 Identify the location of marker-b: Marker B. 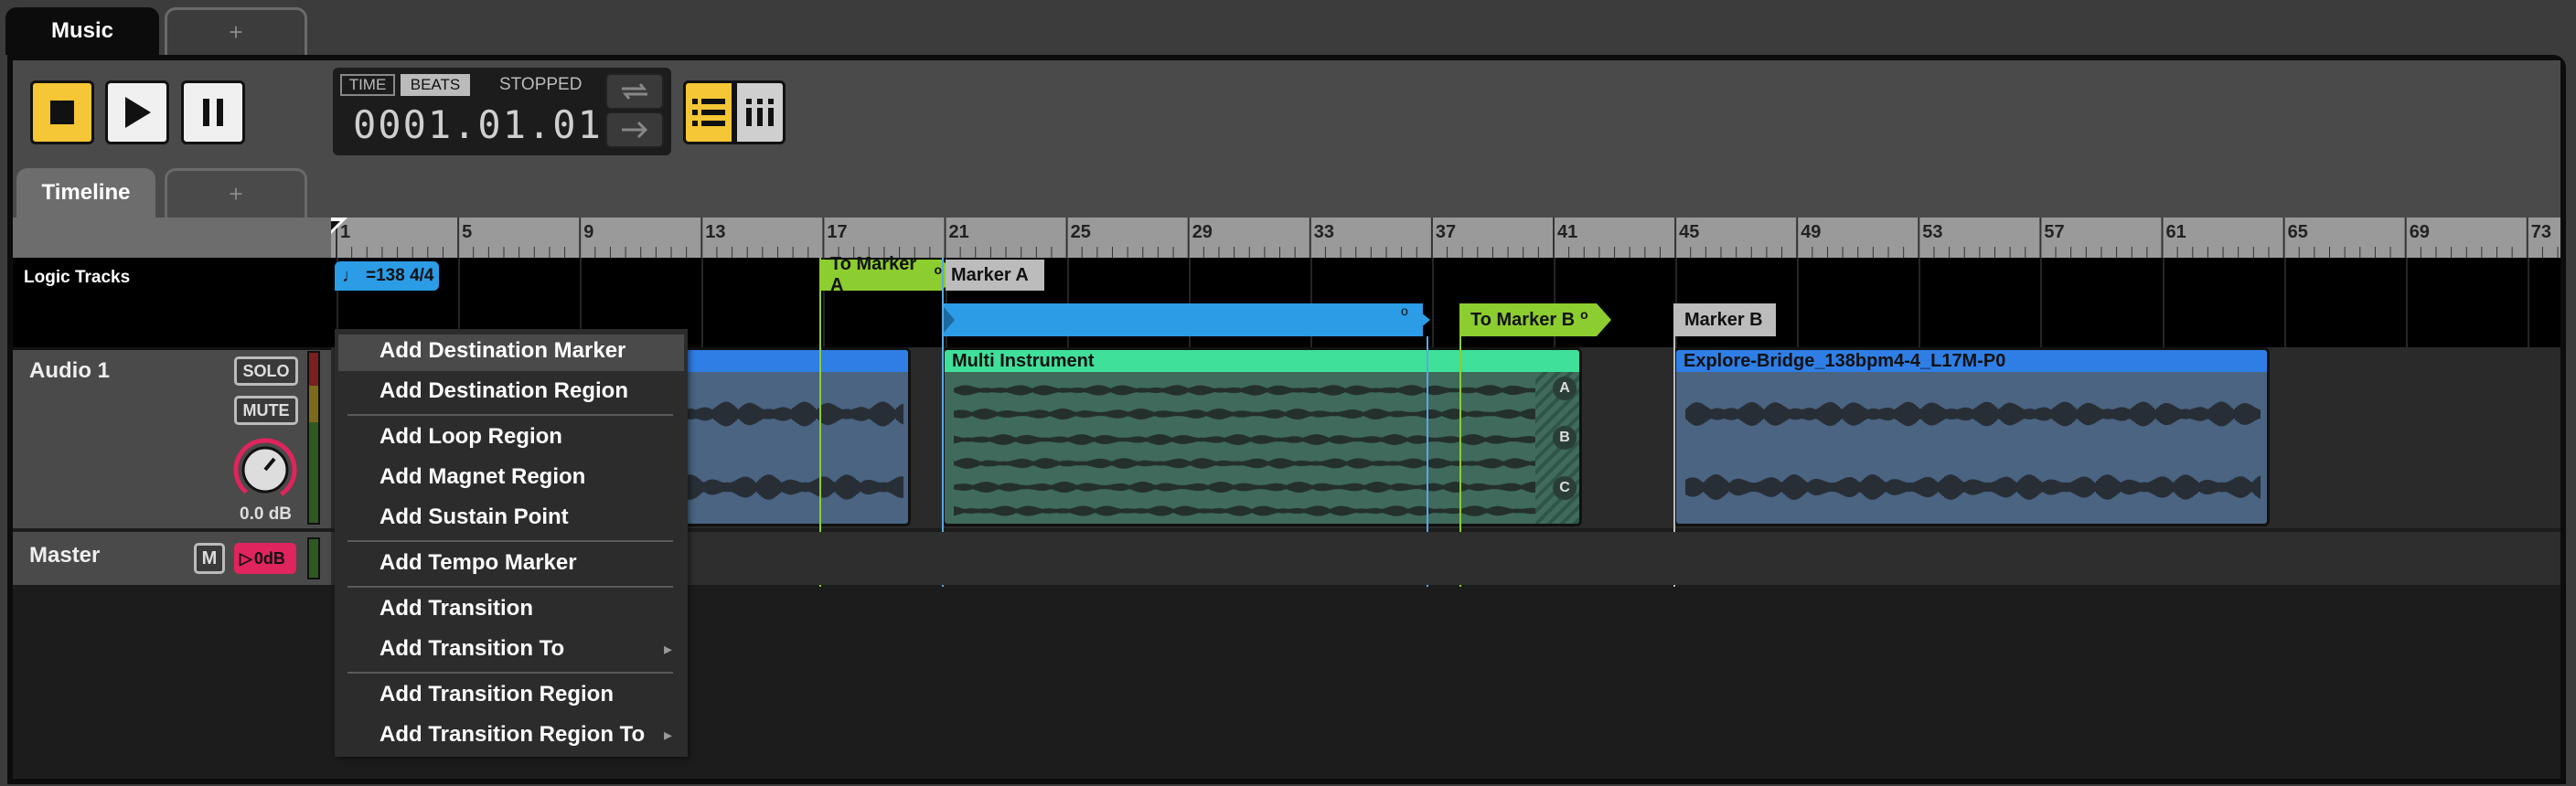
(1724, 319).